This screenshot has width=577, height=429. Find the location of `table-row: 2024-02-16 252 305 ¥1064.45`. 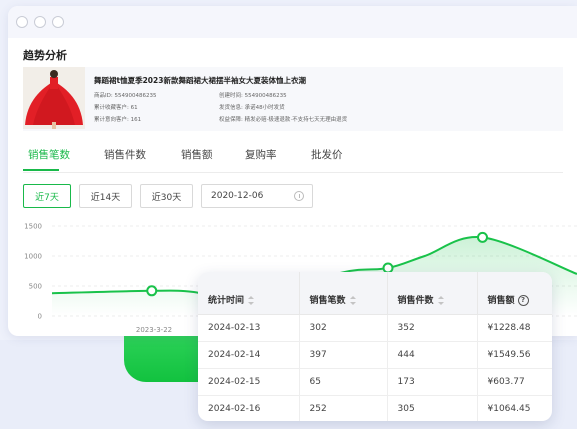

table-row: 2024-02-16 252 305 ¥1064.45 is located at coordinates (375, 408).